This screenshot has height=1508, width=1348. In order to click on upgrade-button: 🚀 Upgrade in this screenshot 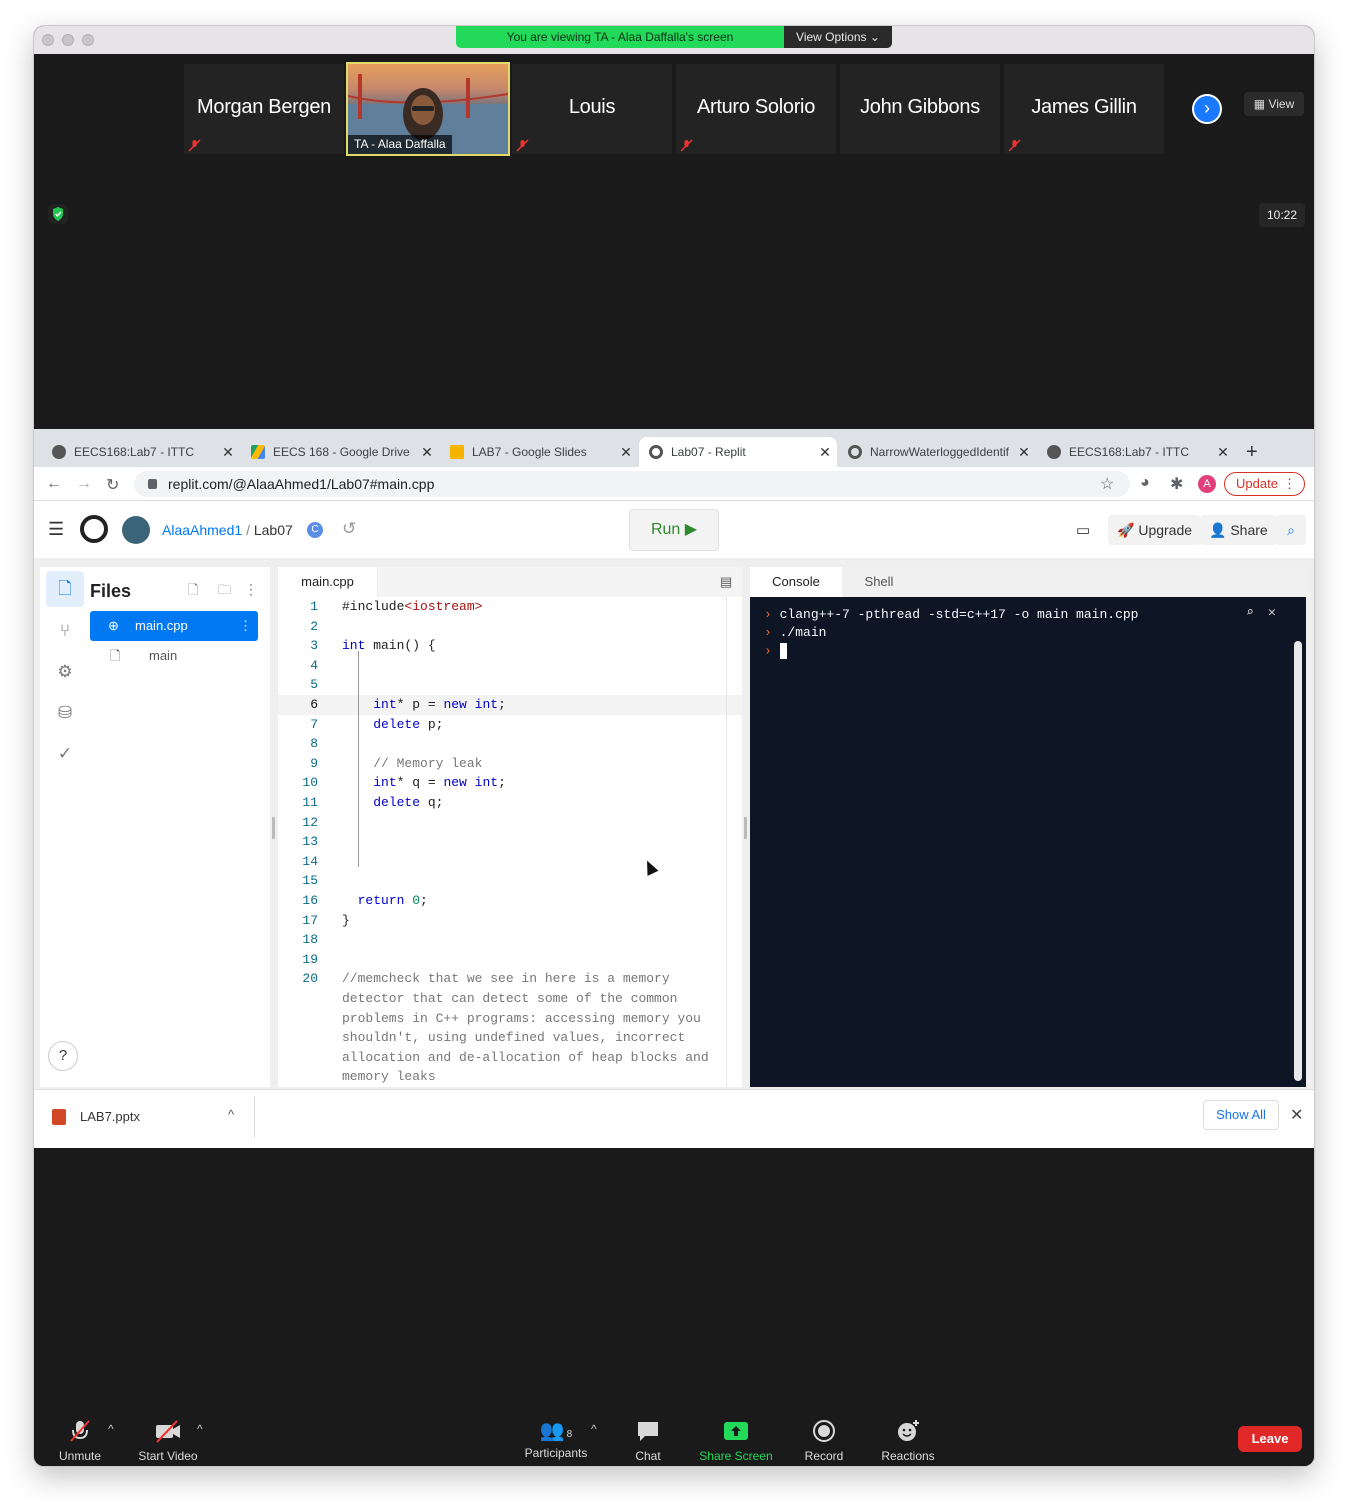, I will do `click(1155, 530)`.